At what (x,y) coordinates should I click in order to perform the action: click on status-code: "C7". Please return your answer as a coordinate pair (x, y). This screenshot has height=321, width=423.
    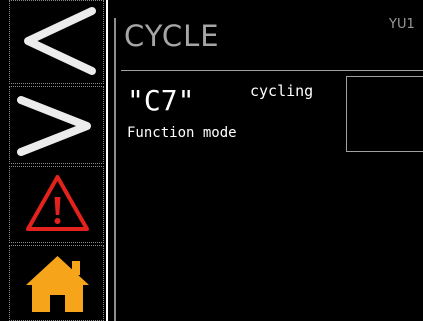
    Looking at the image, I should click on (161, 100).